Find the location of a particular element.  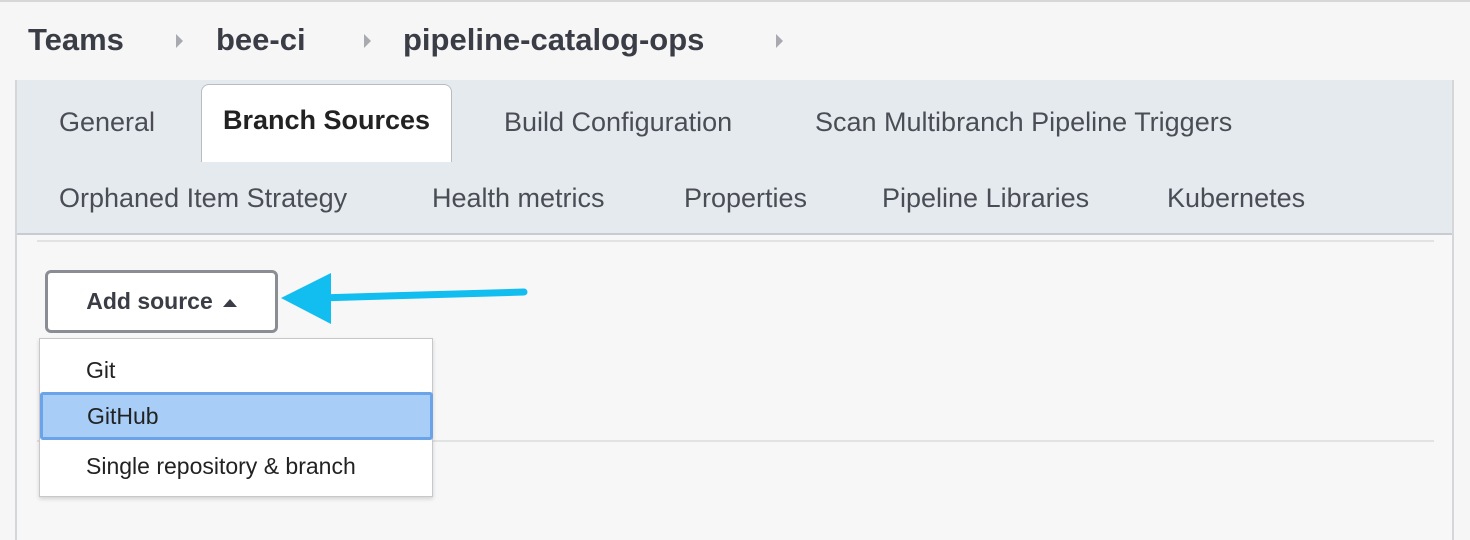

arrow-left-icon is located at coordinates (404, 298).